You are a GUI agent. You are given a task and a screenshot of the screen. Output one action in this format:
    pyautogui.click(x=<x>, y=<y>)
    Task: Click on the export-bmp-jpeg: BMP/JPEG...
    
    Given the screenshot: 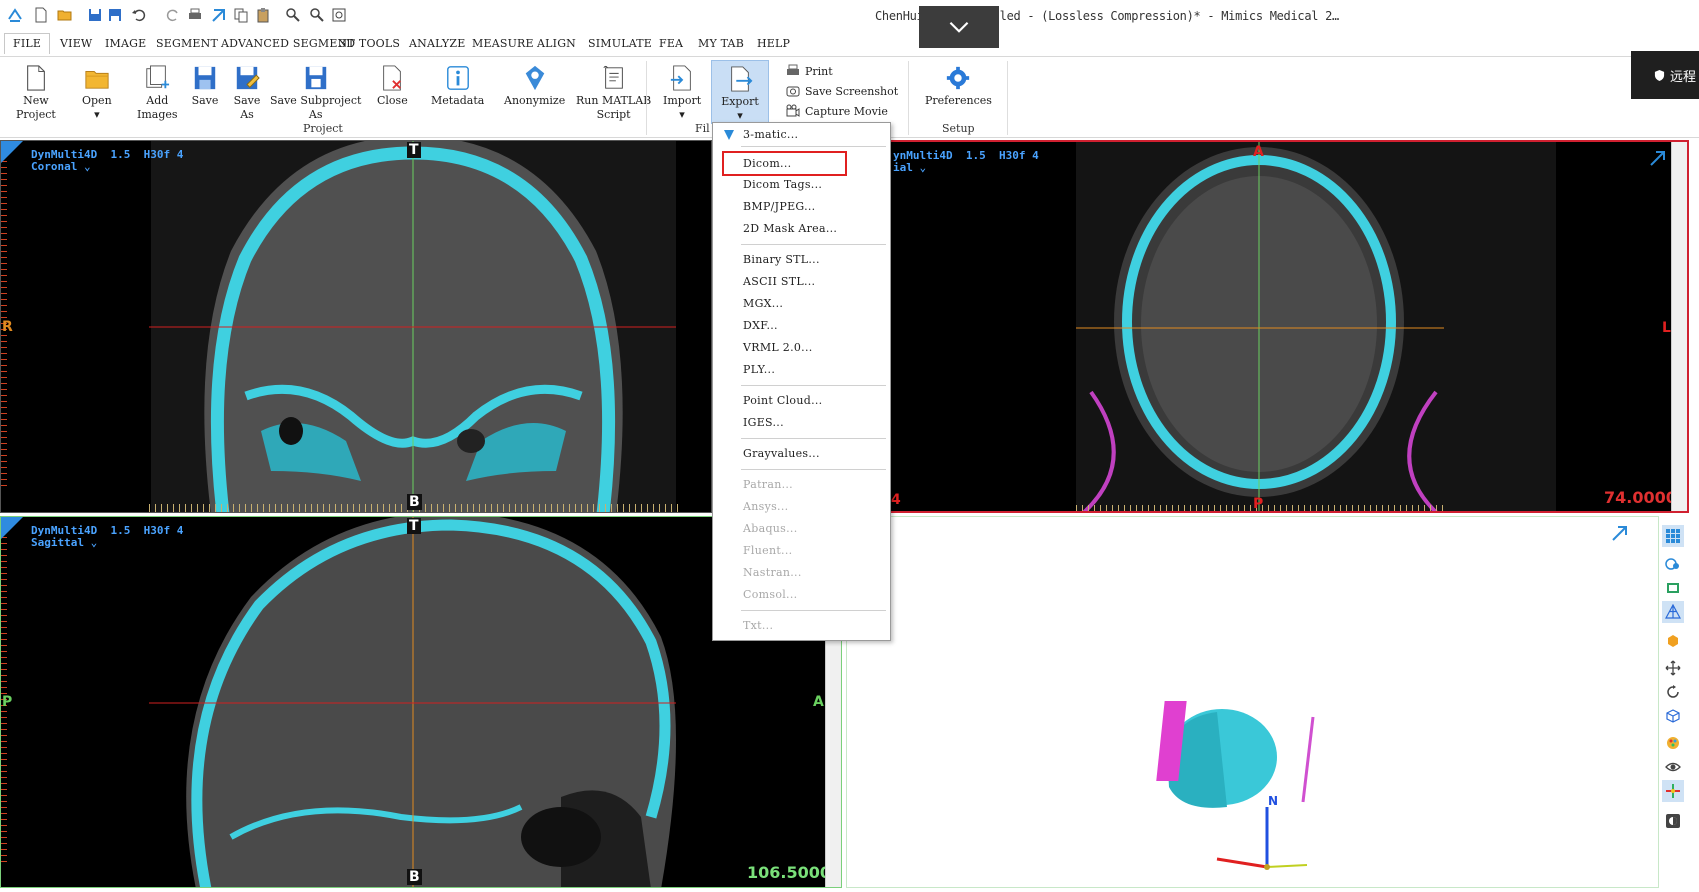 What is the action you would take?
    pyautogui.click(x=779, y=206)
    